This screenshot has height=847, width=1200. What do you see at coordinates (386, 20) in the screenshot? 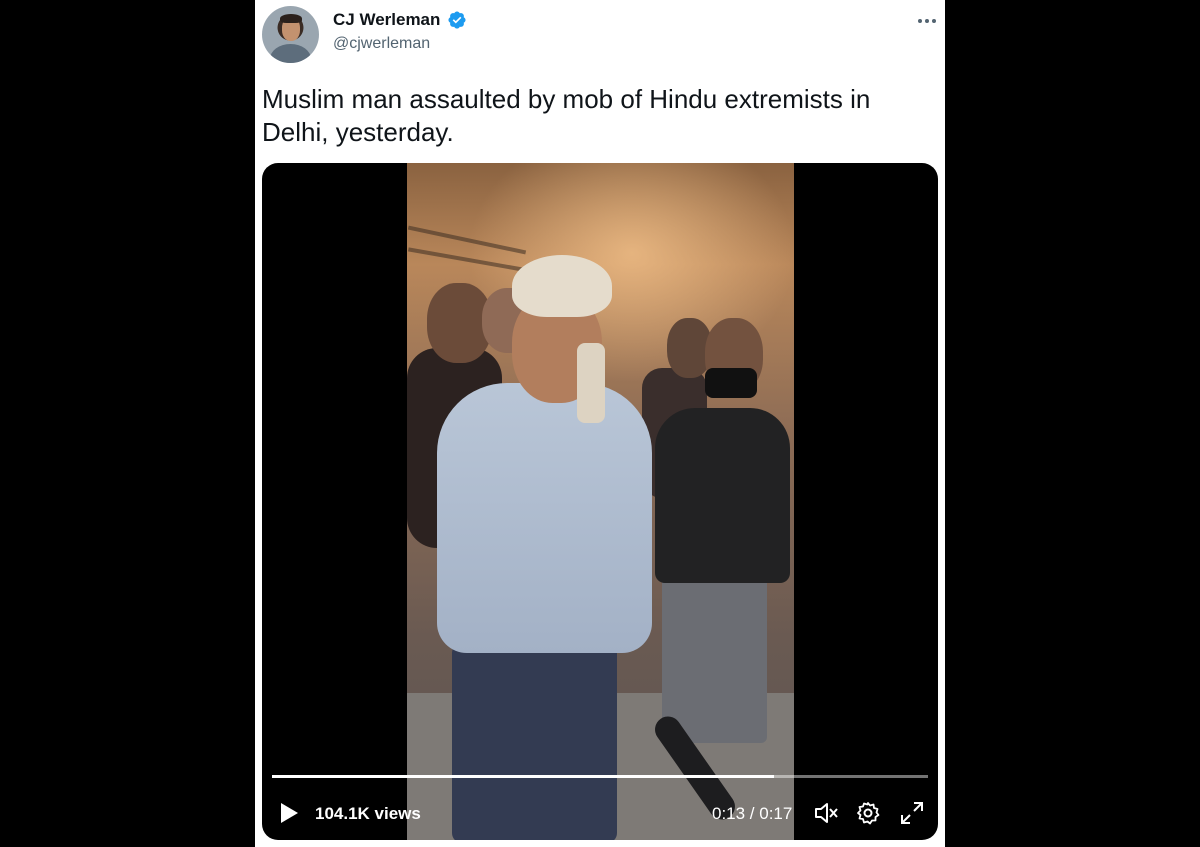
I see `display-name: CJ Werleman` at bounding box center [386, 20].